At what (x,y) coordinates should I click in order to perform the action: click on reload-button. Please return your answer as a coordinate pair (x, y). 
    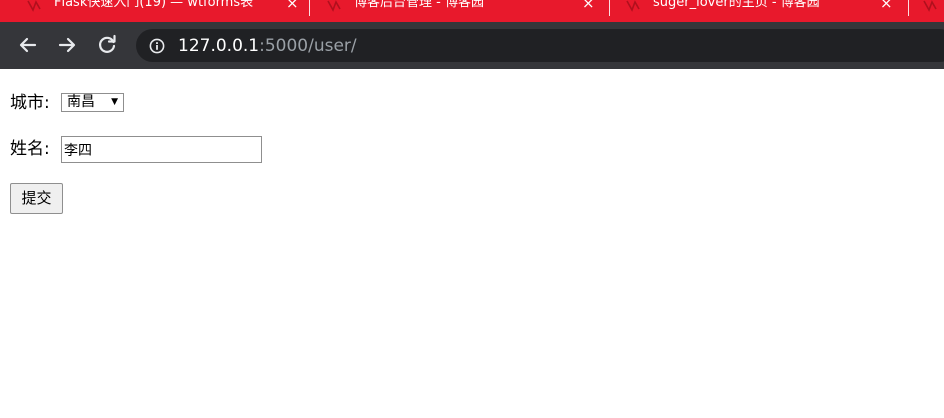
    Looking at the image, I should click on (107, 45).